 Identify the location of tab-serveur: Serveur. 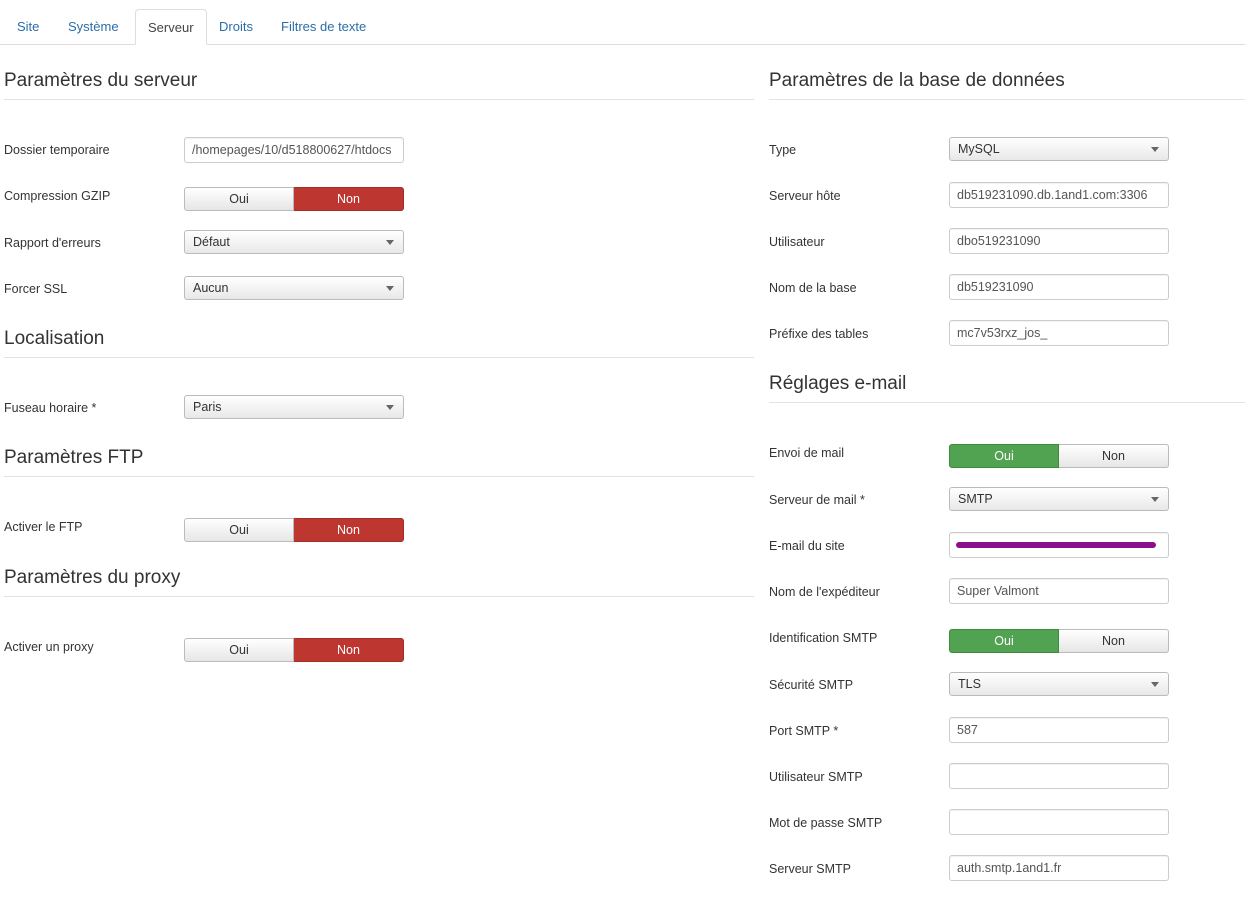
(171, 27).